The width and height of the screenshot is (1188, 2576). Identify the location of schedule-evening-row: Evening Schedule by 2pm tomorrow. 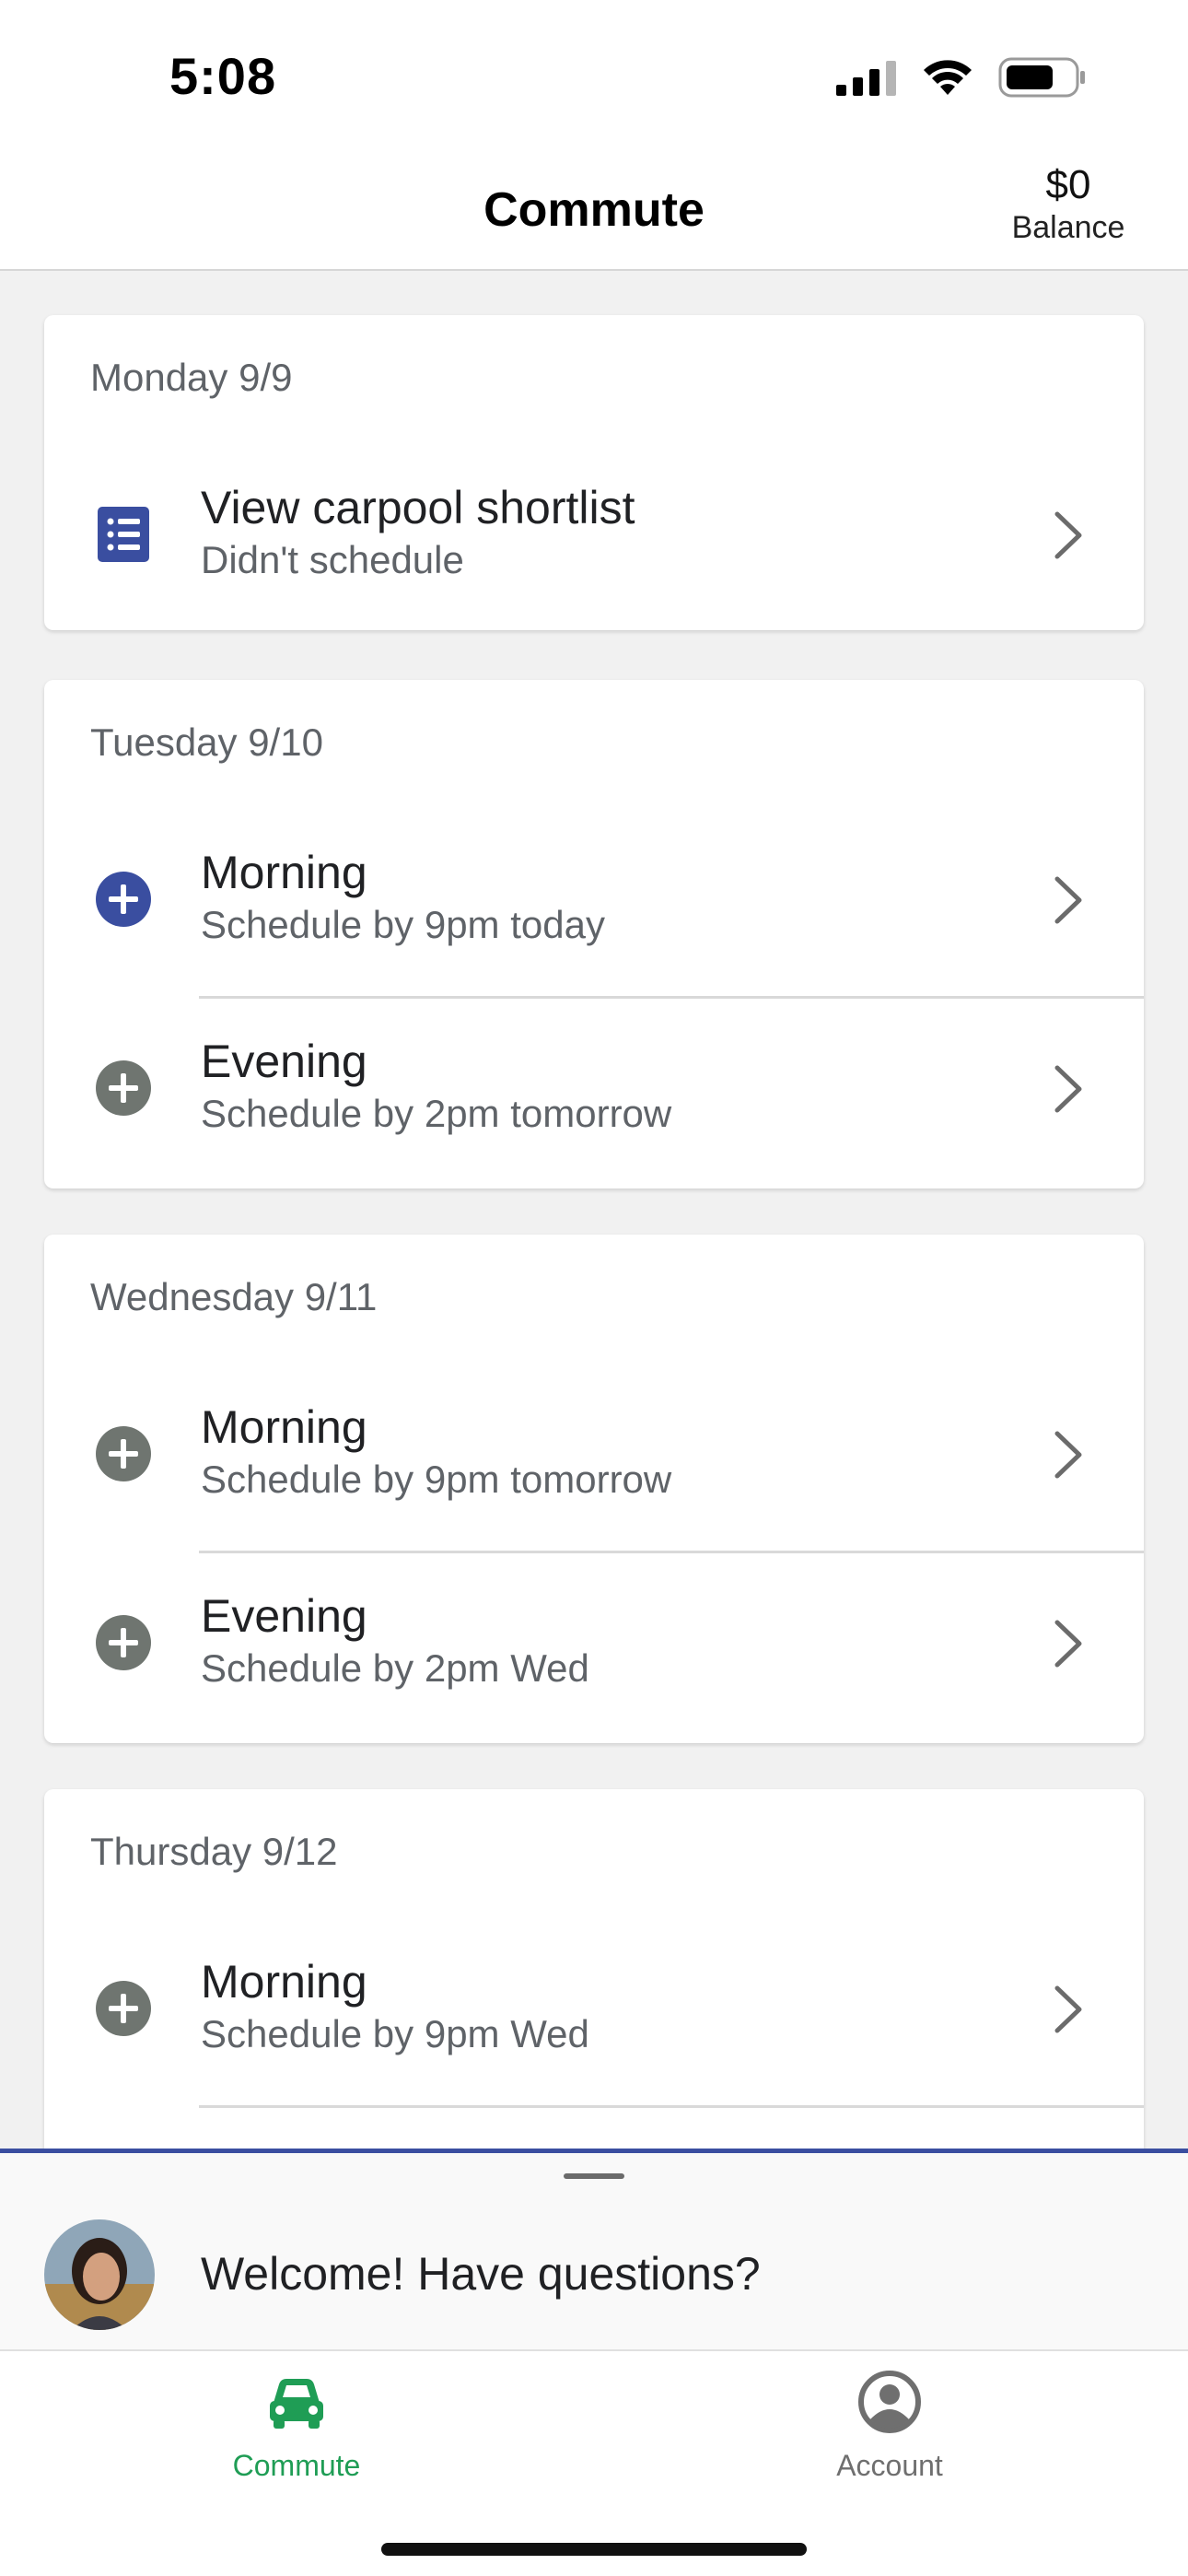
(594, 1089).